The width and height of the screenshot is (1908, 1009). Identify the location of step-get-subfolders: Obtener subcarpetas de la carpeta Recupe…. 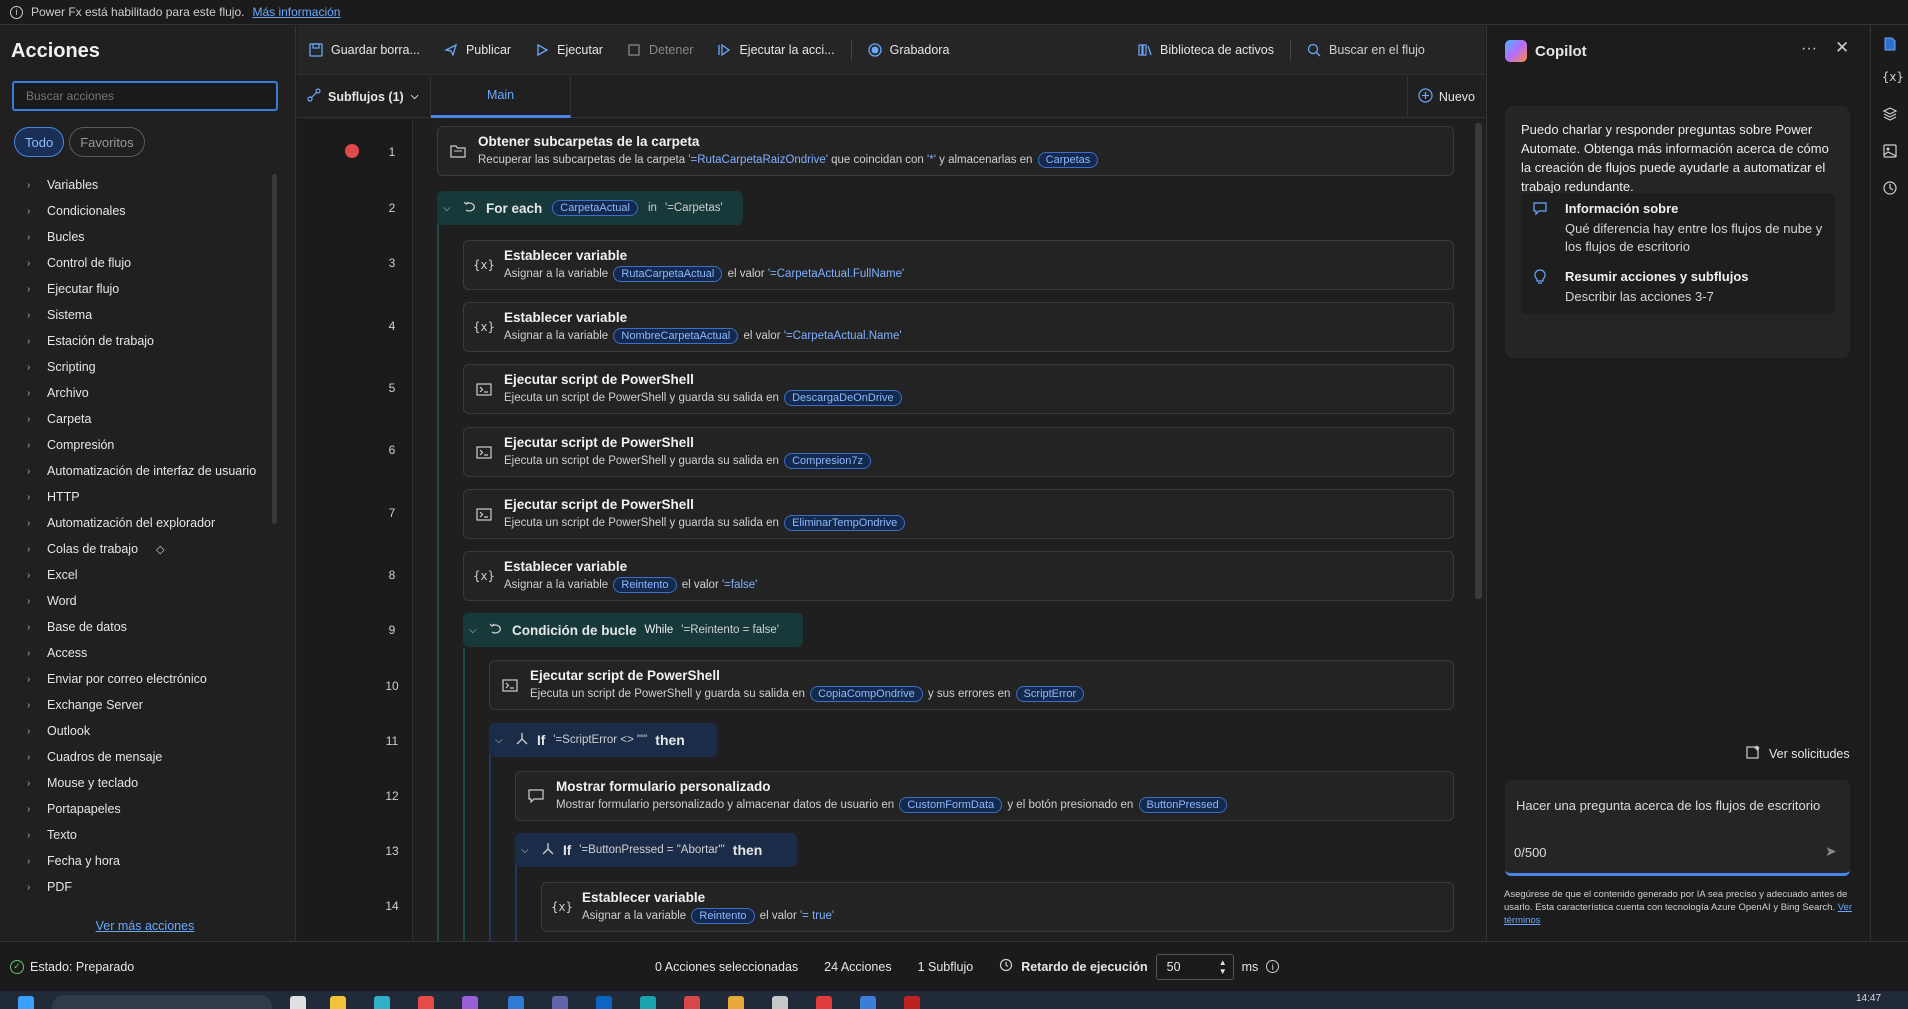
(945, 151).